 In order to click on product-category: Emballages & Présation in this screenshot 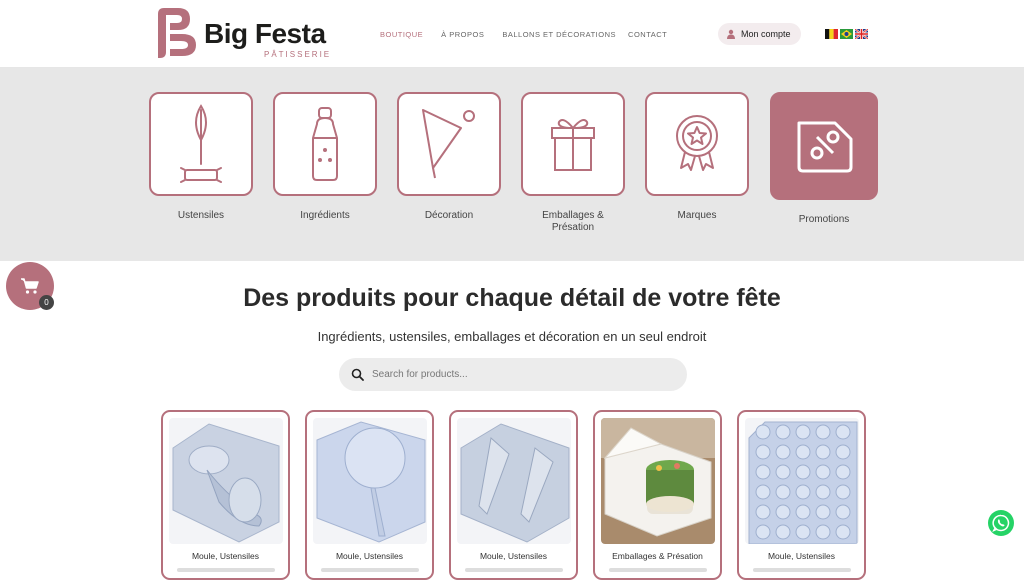, I will do `click(657, 556)`.